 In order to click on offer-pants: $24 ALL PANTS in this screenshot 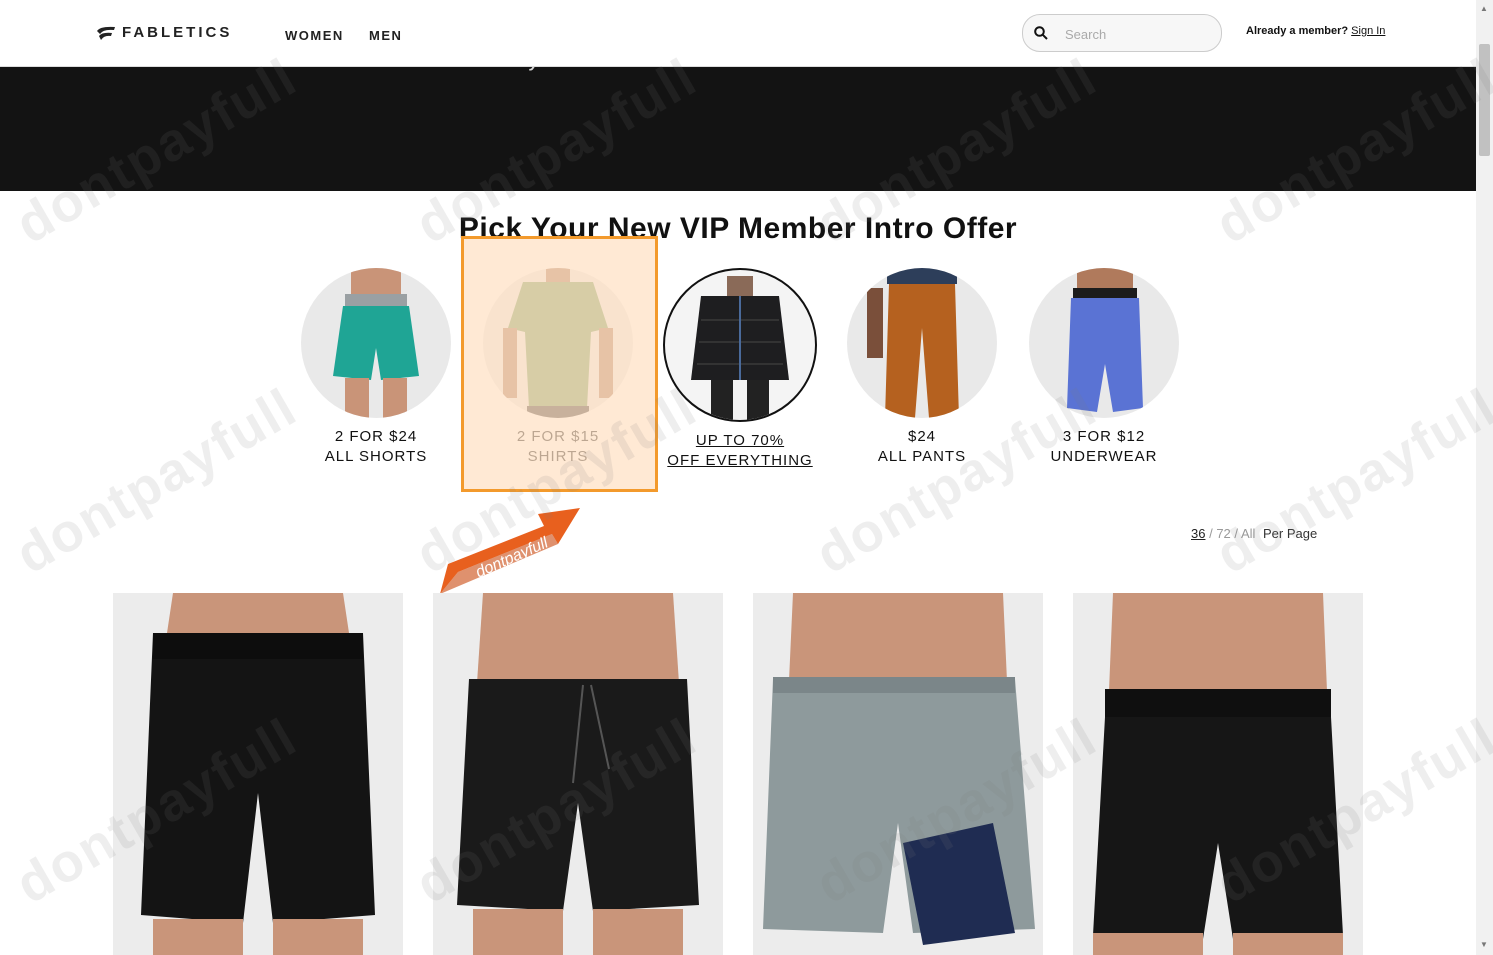, I will do `click(922, 367)`.